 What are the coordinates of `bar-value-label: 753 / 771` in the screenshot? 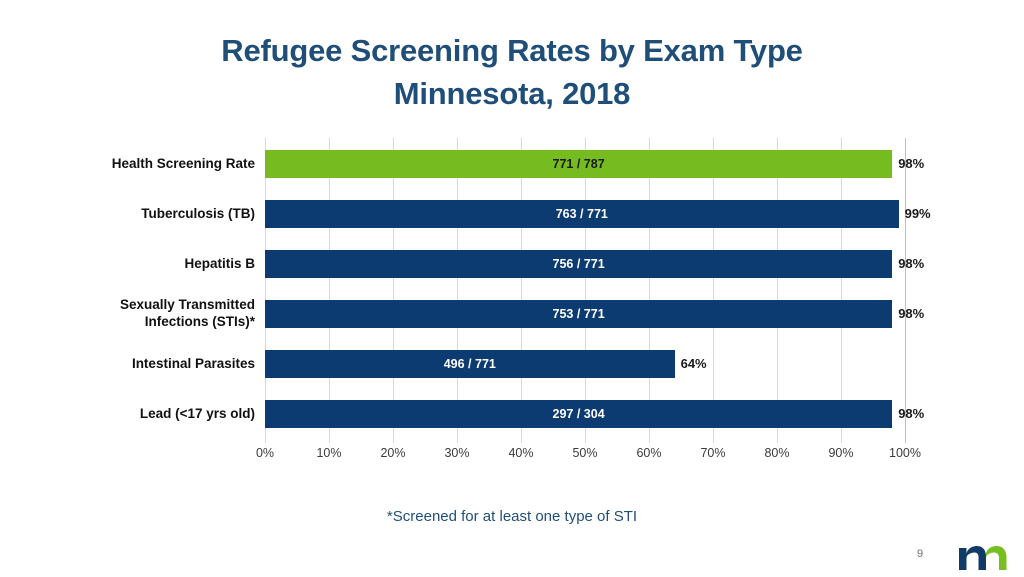 It's located at (578, 314).